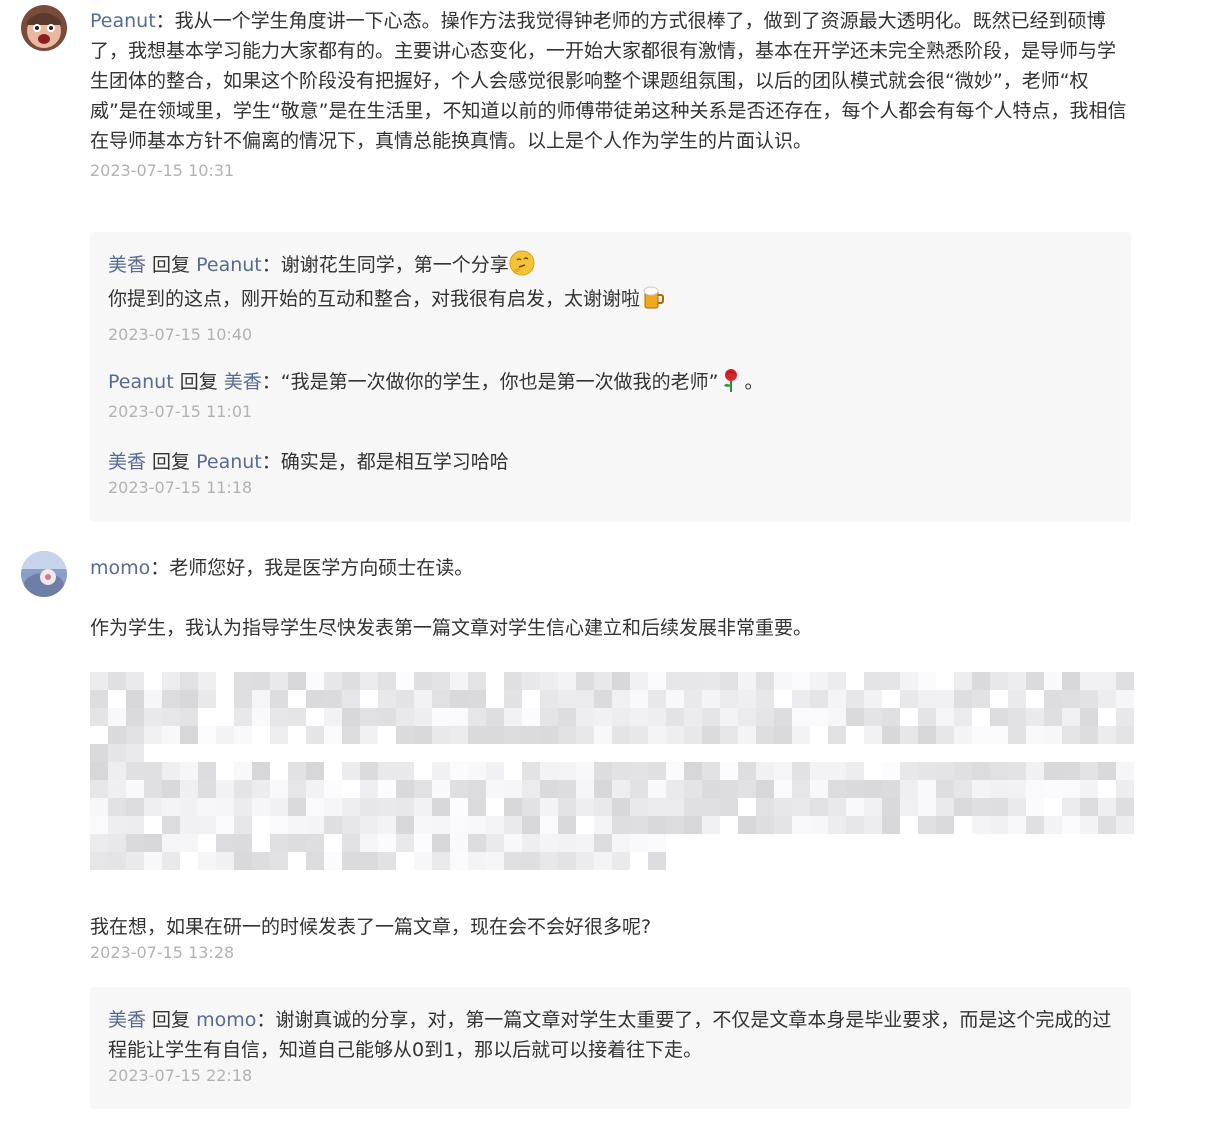  Describe the element at coordinates (451, 628) in the screenshot. I see `comment-paragraph: 作为学生，我认为指导学生尽快发表第一篇文章对学生信心建立和后续发展非常重要。` at that location.